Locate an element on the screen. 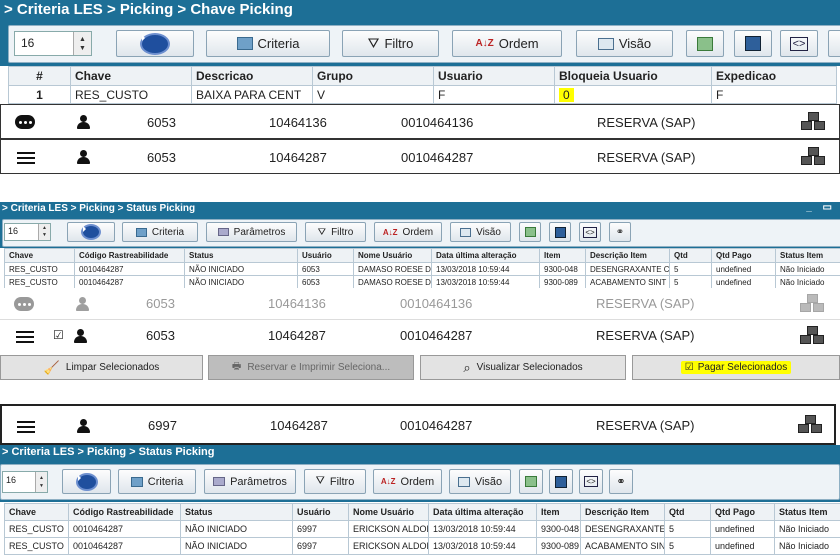 The image size is (840, 558). panel1-export-button is located at coordinates (705, 43).